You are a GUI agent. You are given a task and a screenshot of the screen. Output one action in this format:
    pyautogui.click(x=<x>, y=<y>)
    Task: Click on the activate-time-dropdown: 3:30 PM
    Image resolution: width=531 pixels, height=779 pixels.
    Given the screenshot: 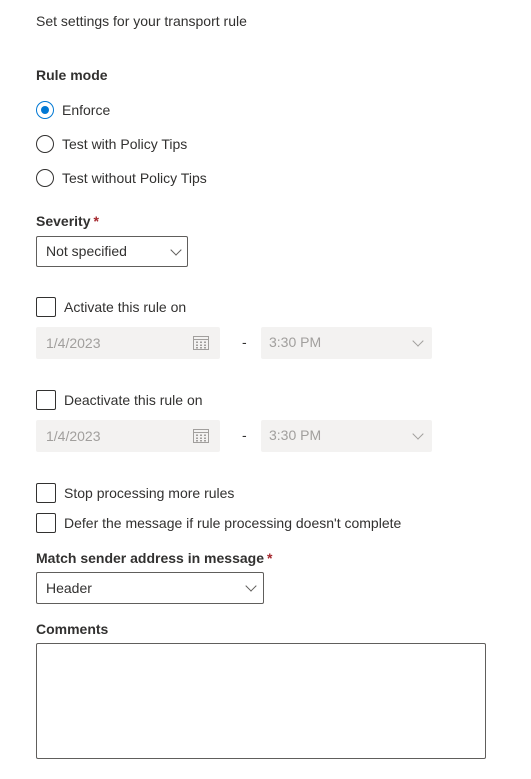 What is the action you would take?
    pyautogui.click(x=346, y=343)
    